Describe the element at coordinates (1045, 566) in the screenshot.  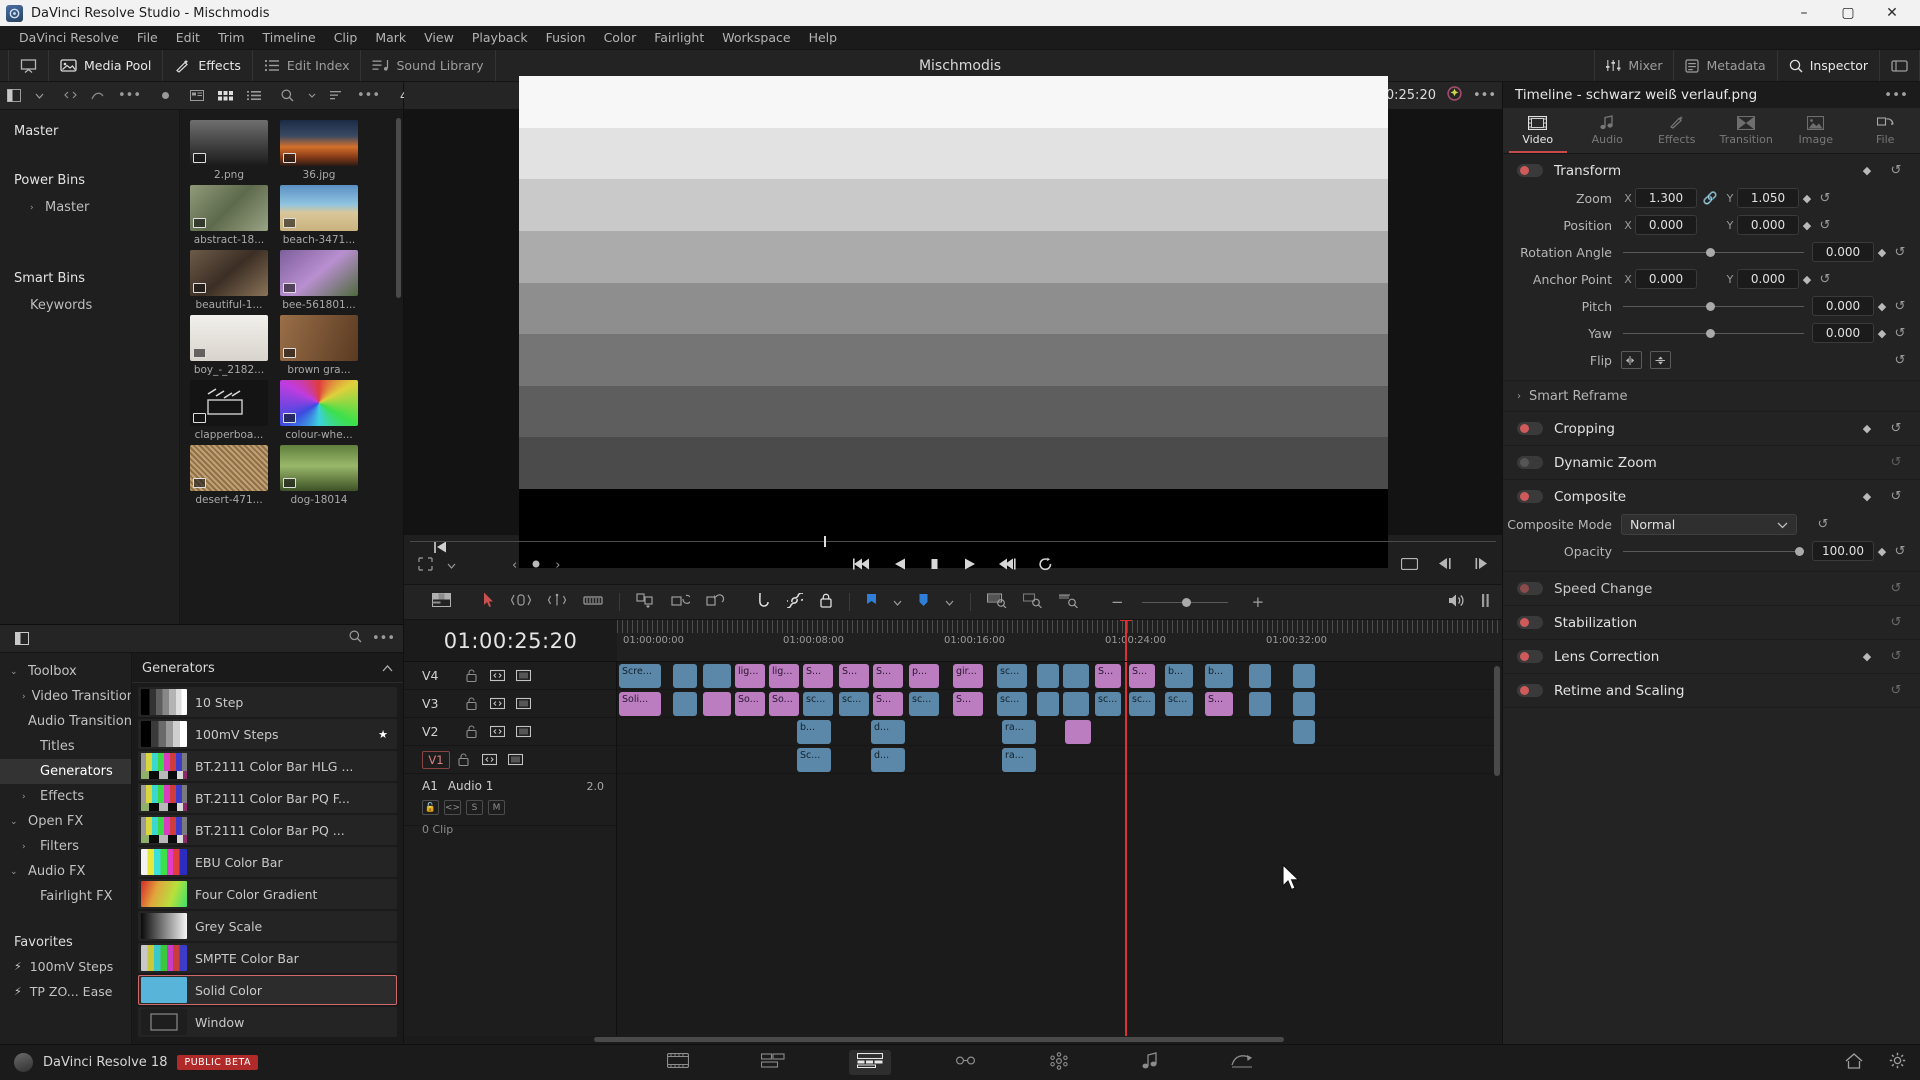
I see `loop-button` at that location.